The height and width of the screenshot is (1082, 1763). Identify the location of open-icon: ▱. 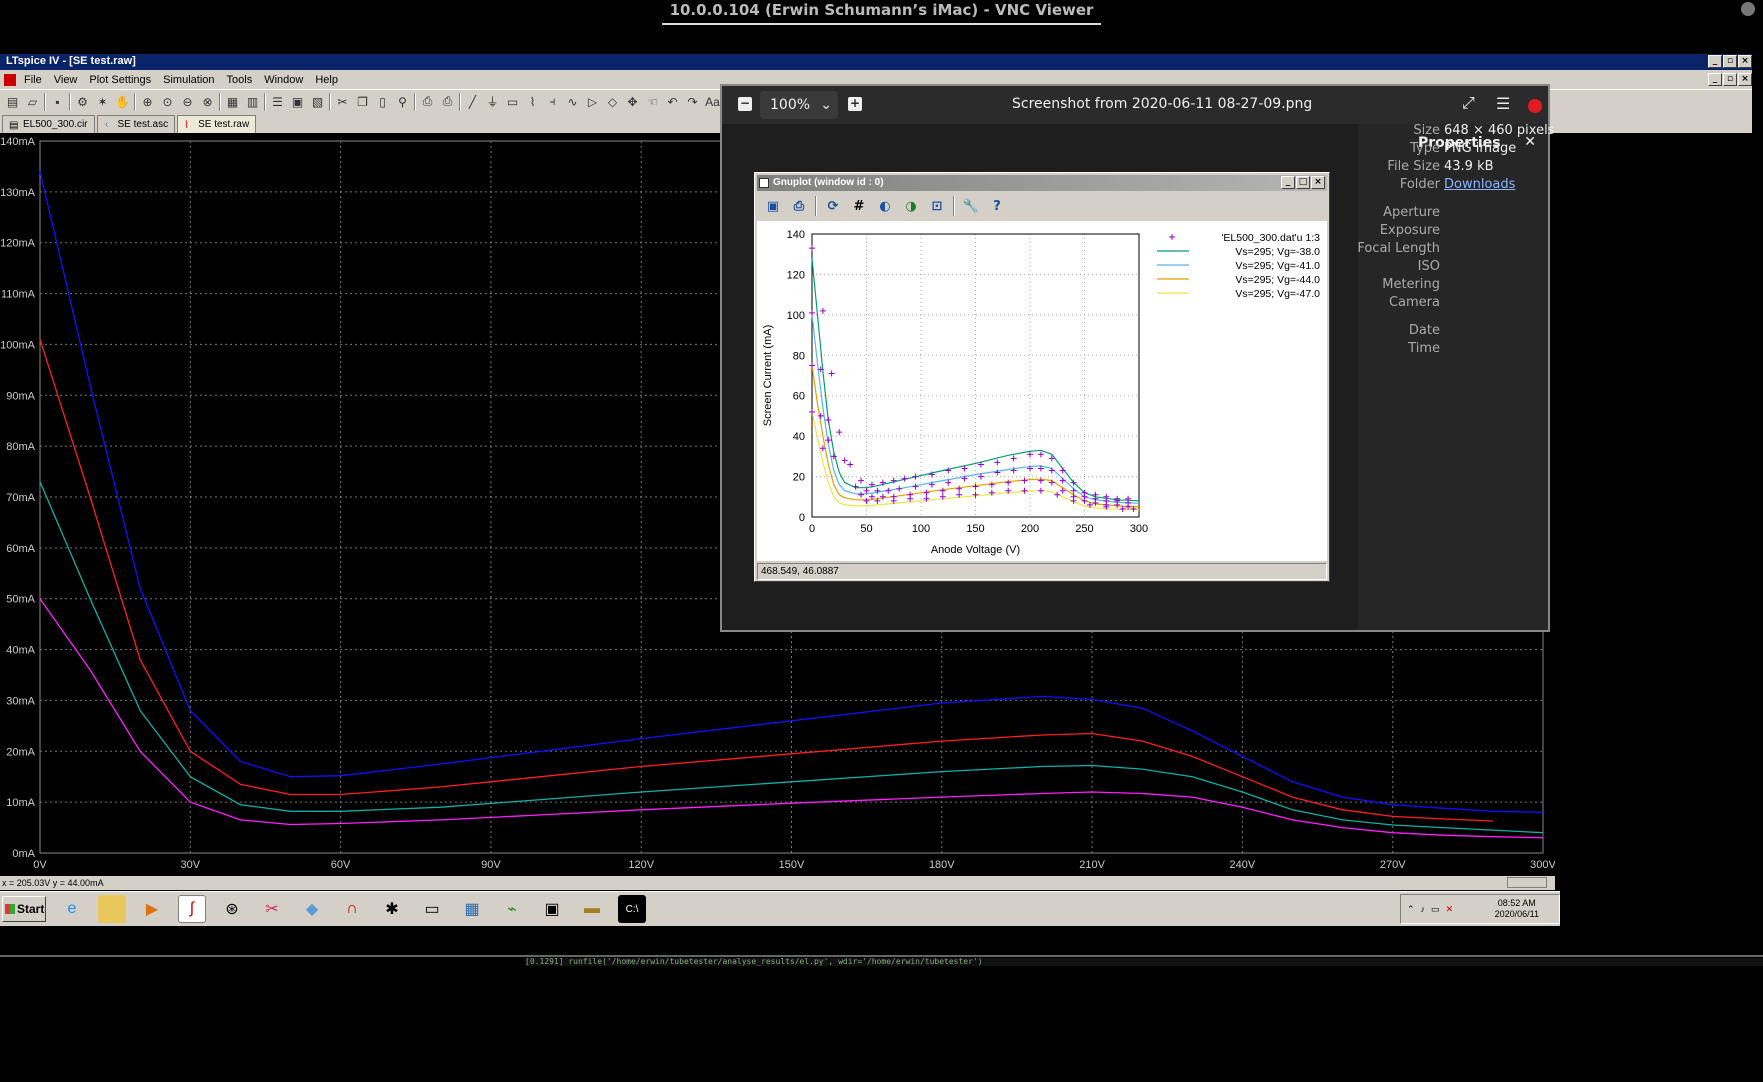
(32, 101).